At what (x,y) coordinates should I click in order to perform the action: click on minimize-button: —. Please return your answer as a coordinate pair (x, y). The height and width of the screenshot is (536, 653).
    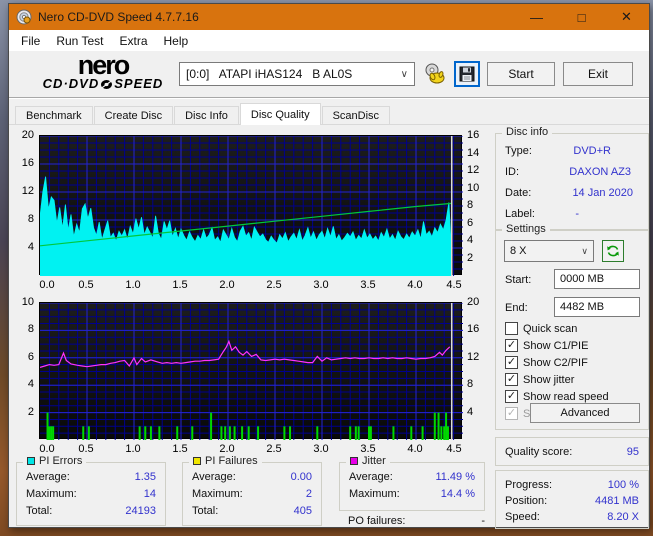
    Looking at the image, I should click on (536, 17).